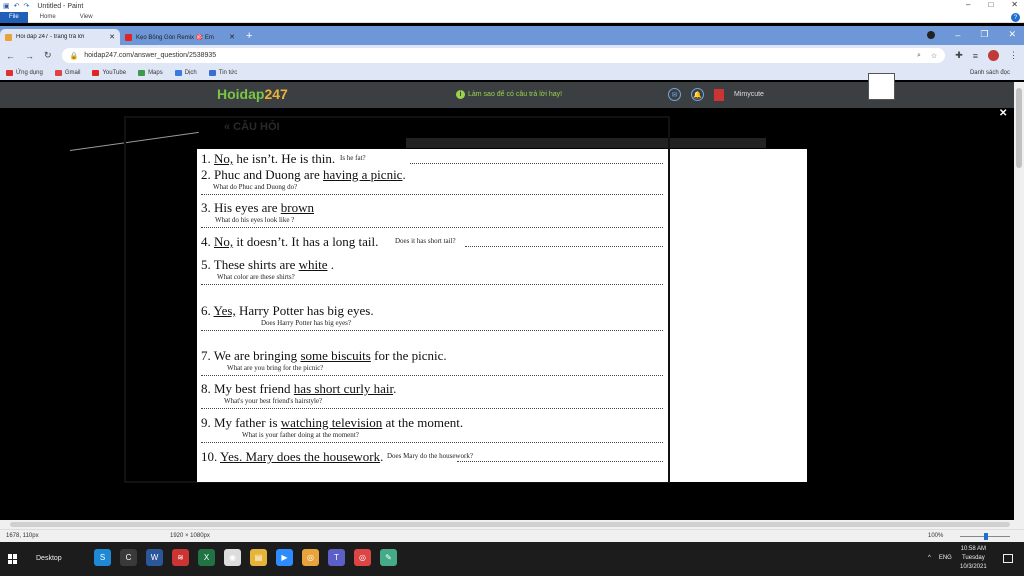 Image resolution: width=1024 pixels, height=576 pixels. I want to click on question-sentence: 5. These shirts are white ., so click(267, 265).